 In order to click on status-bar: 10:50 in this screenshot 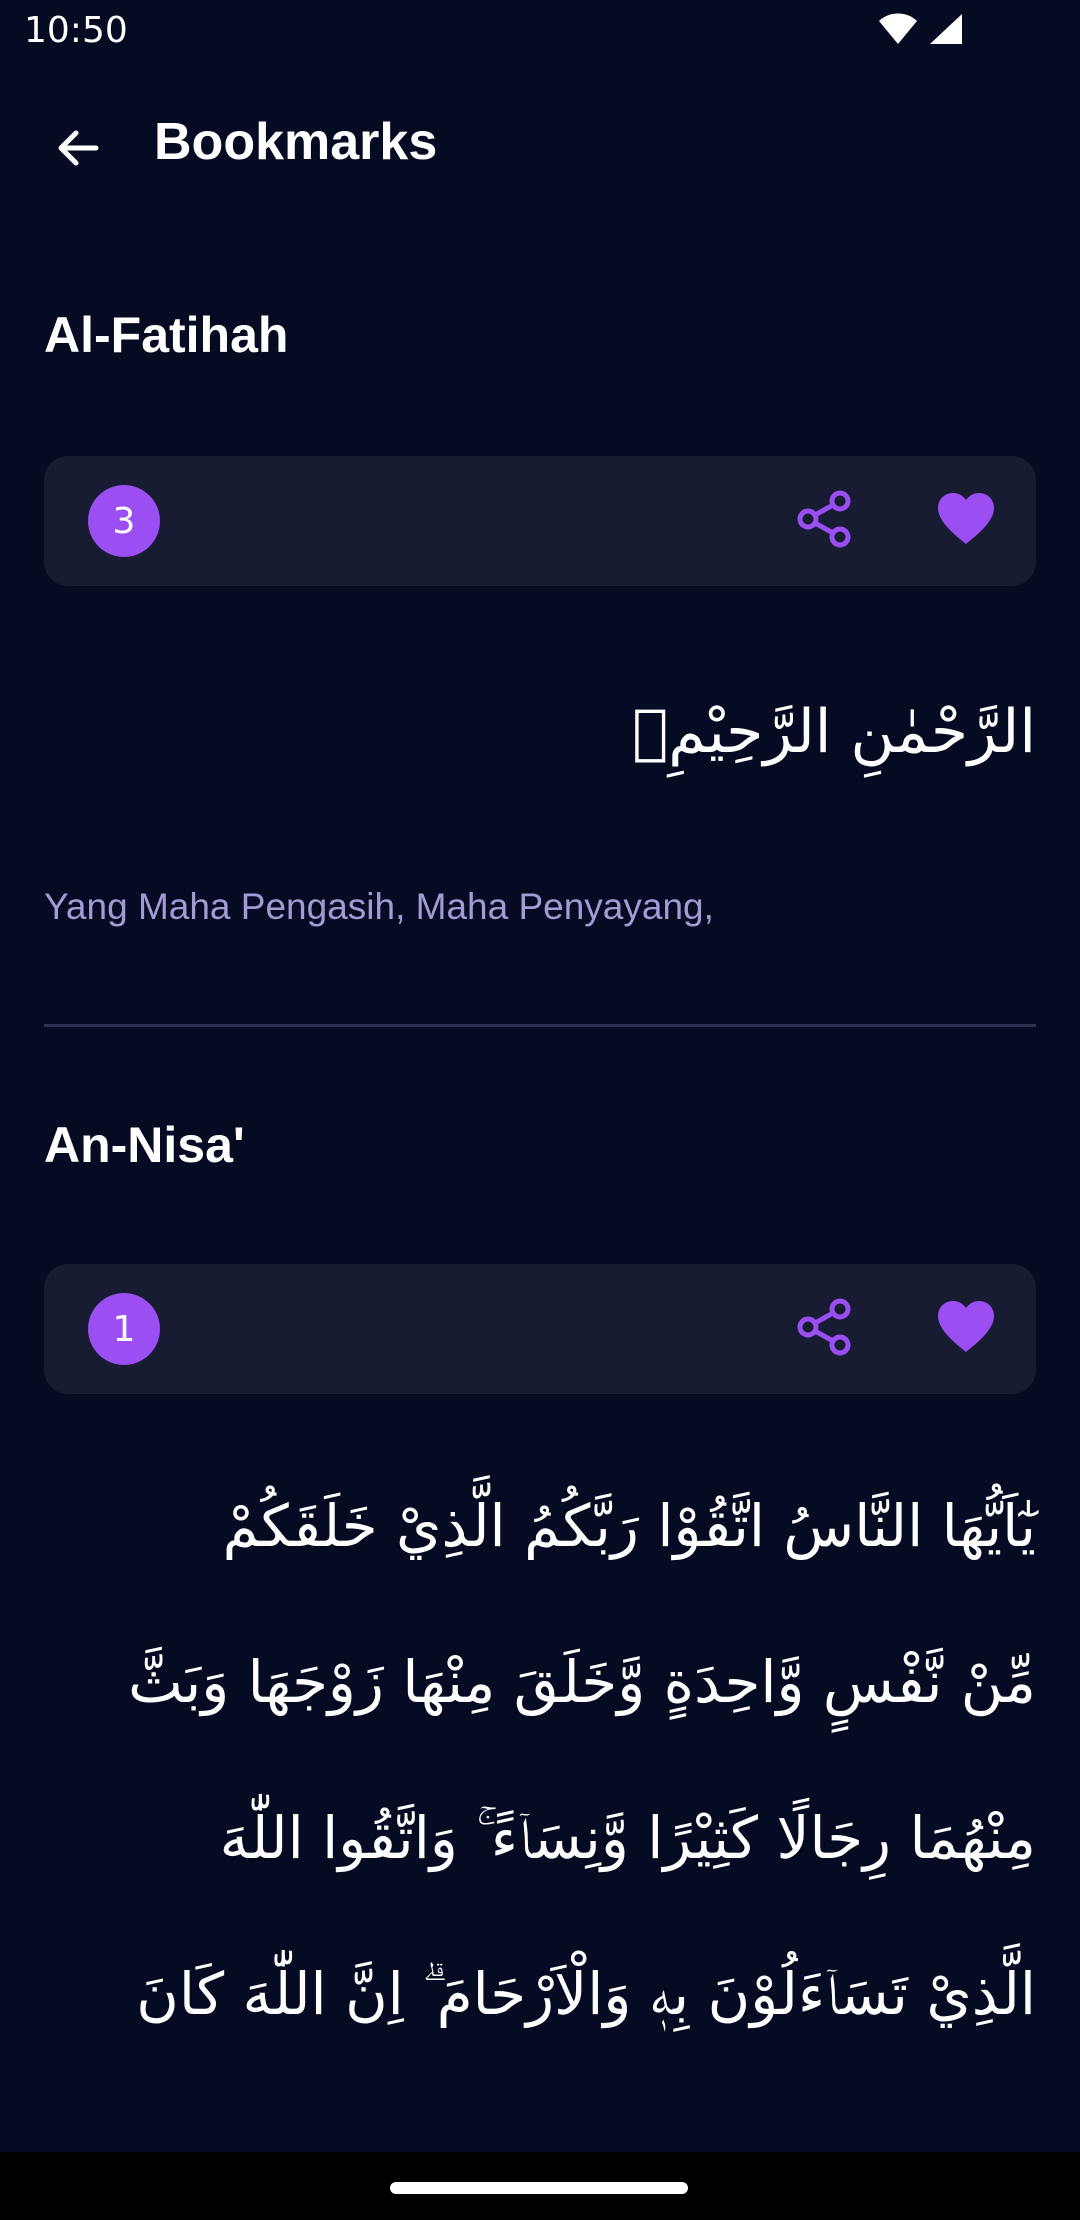, I will do `click(540, 33)`.